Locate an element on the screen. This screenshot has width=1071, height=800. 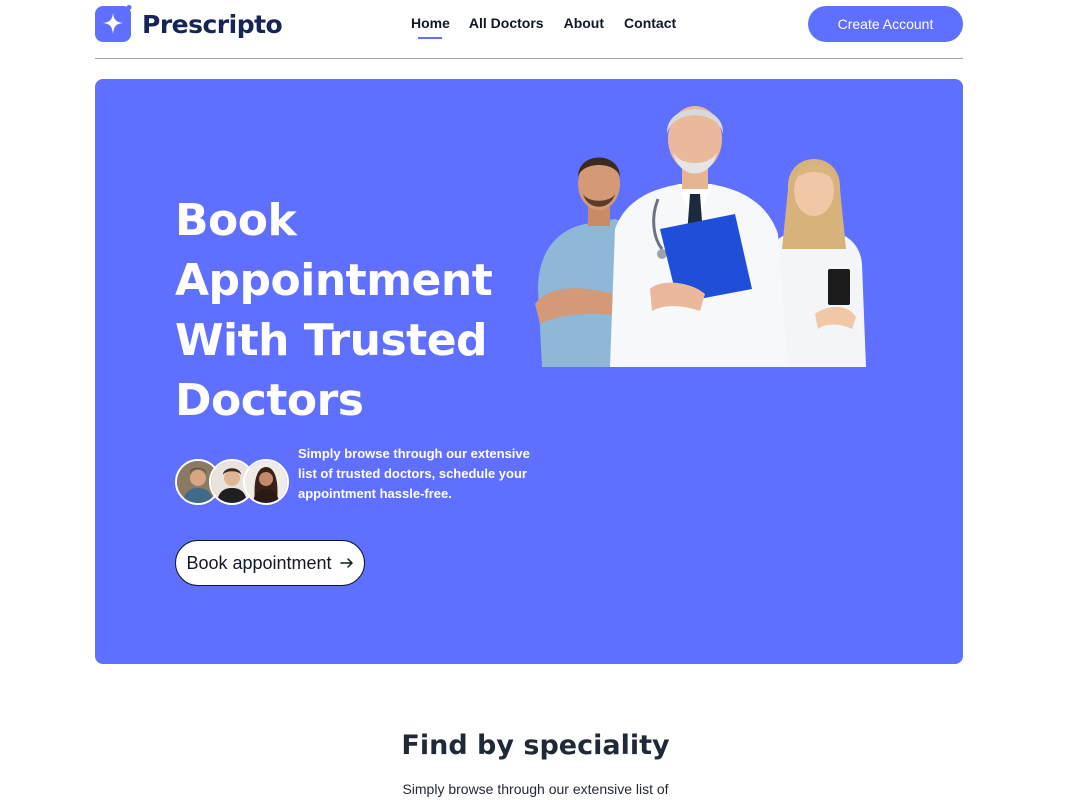
create-account-button: Create Account is located at coordinates (885, 24).